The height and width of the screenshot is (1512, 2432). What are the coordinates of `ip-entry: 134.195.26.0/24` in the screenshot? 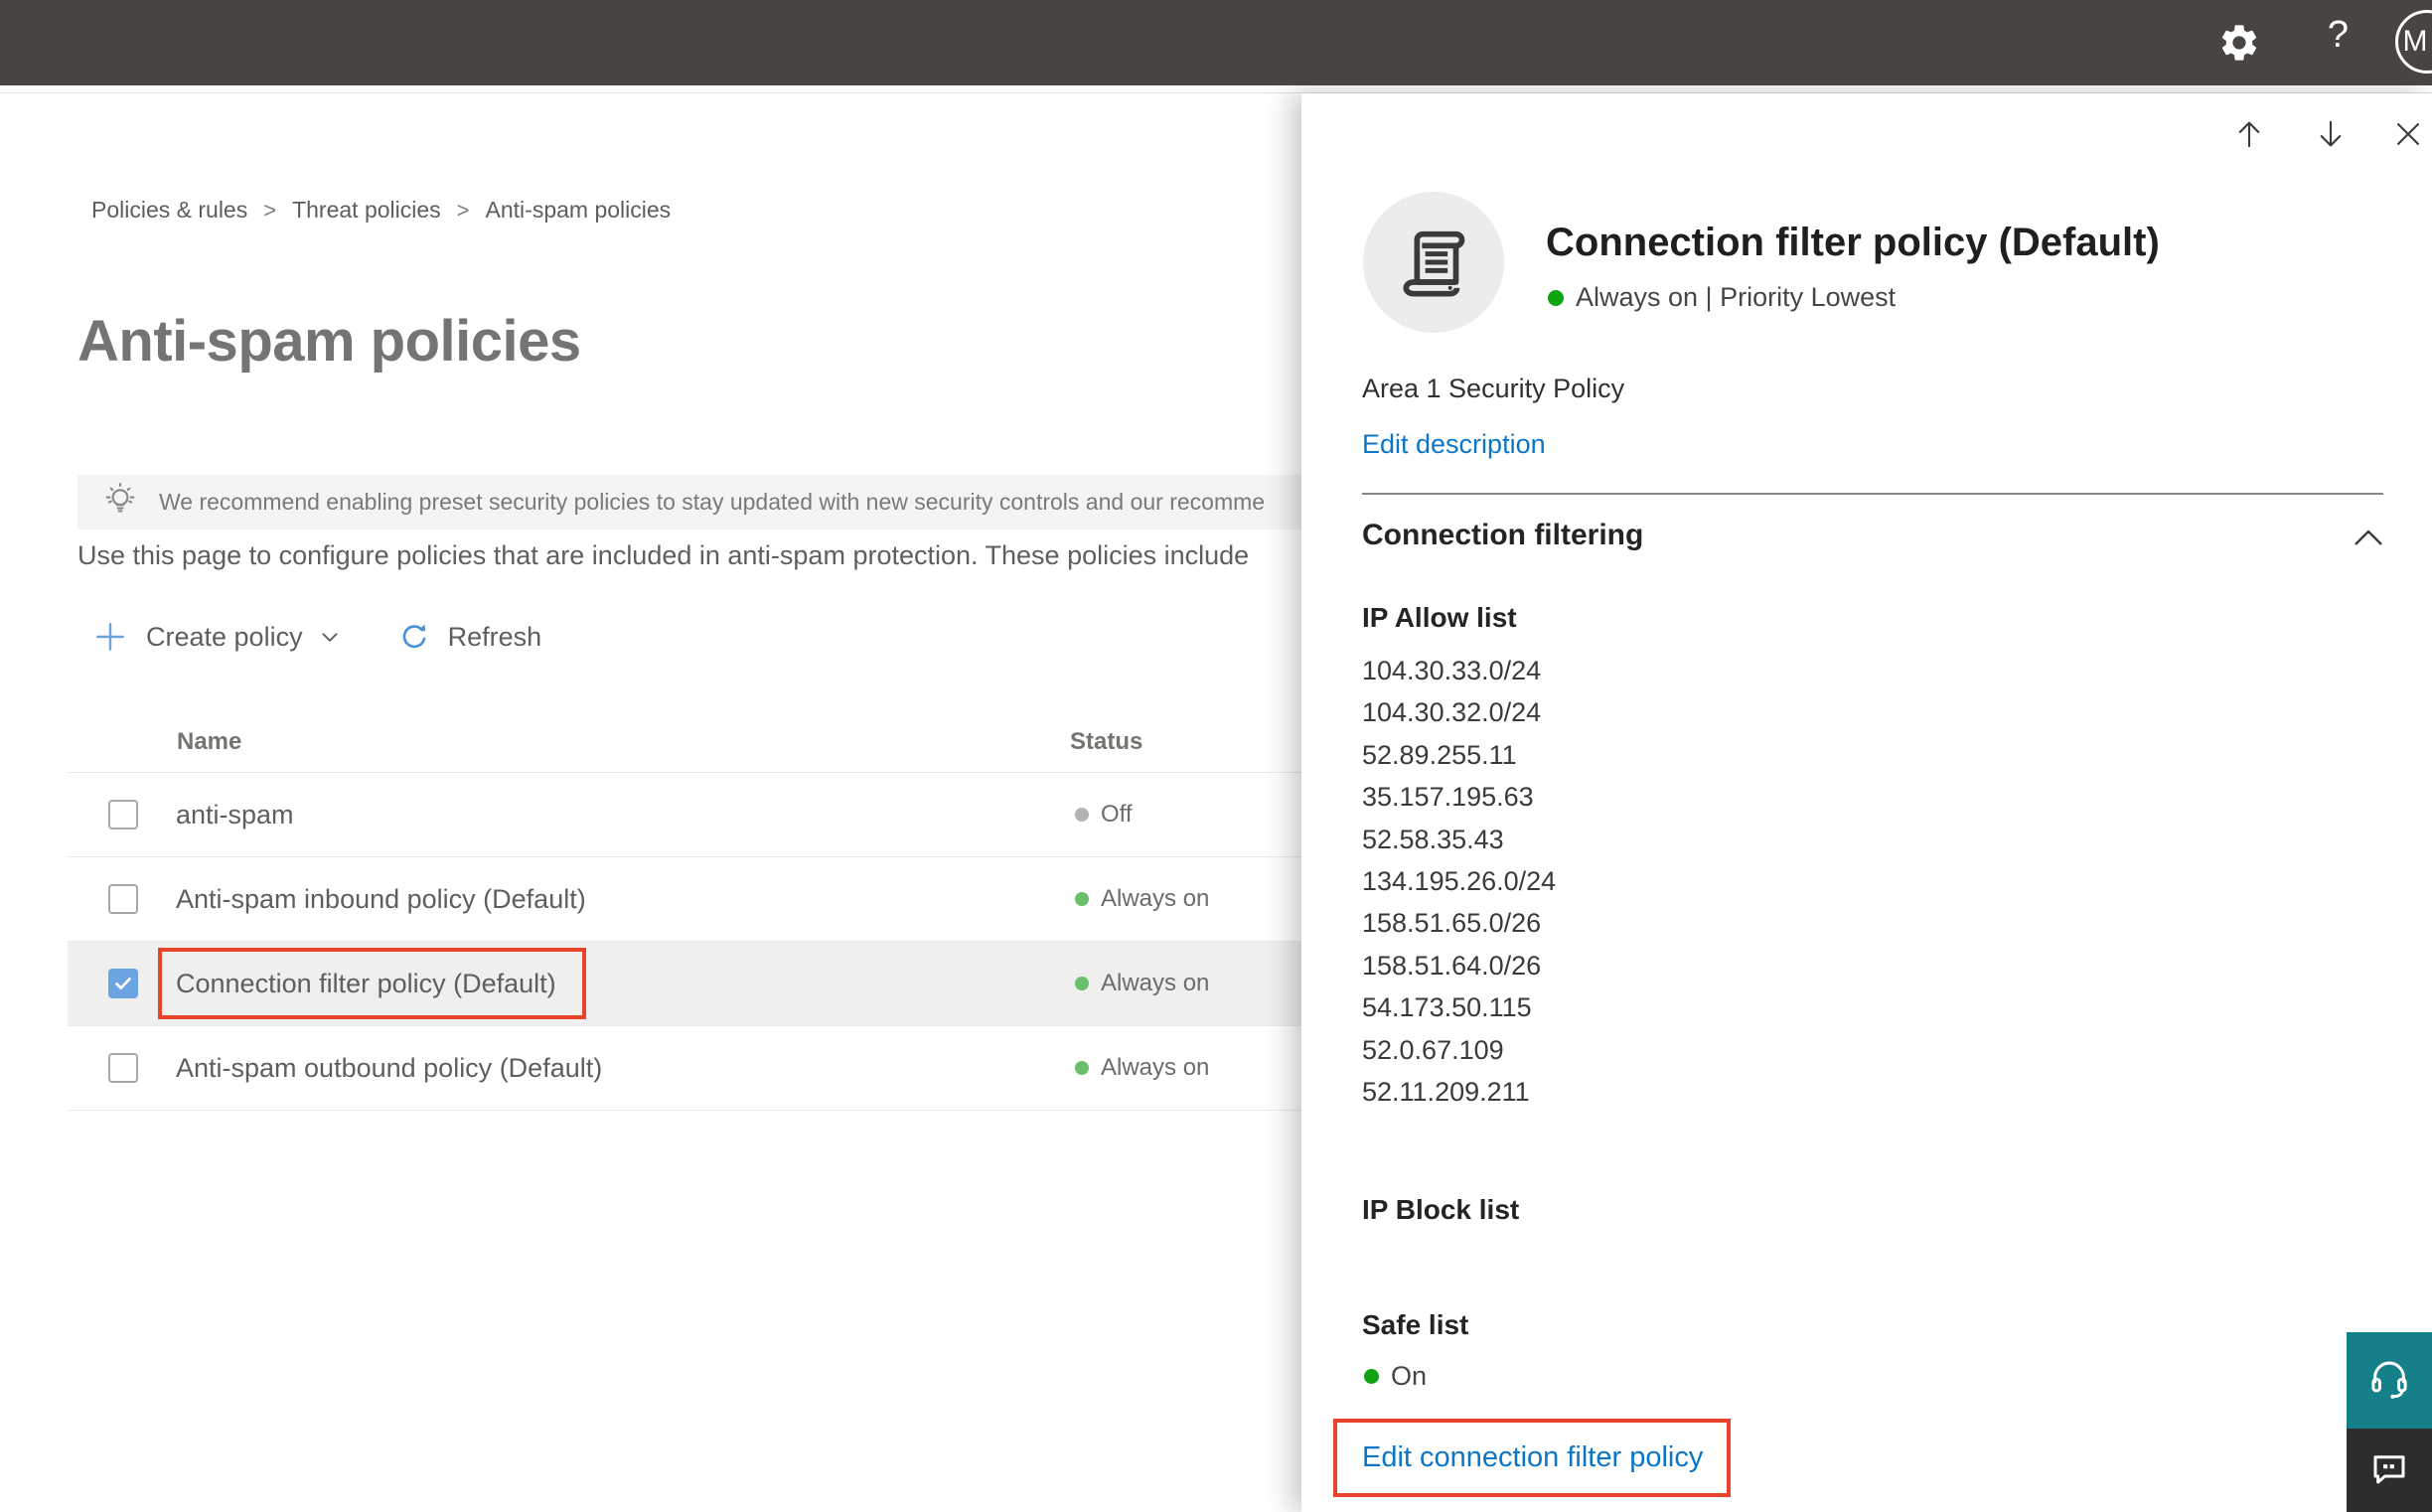 It's located at (1459, 881).